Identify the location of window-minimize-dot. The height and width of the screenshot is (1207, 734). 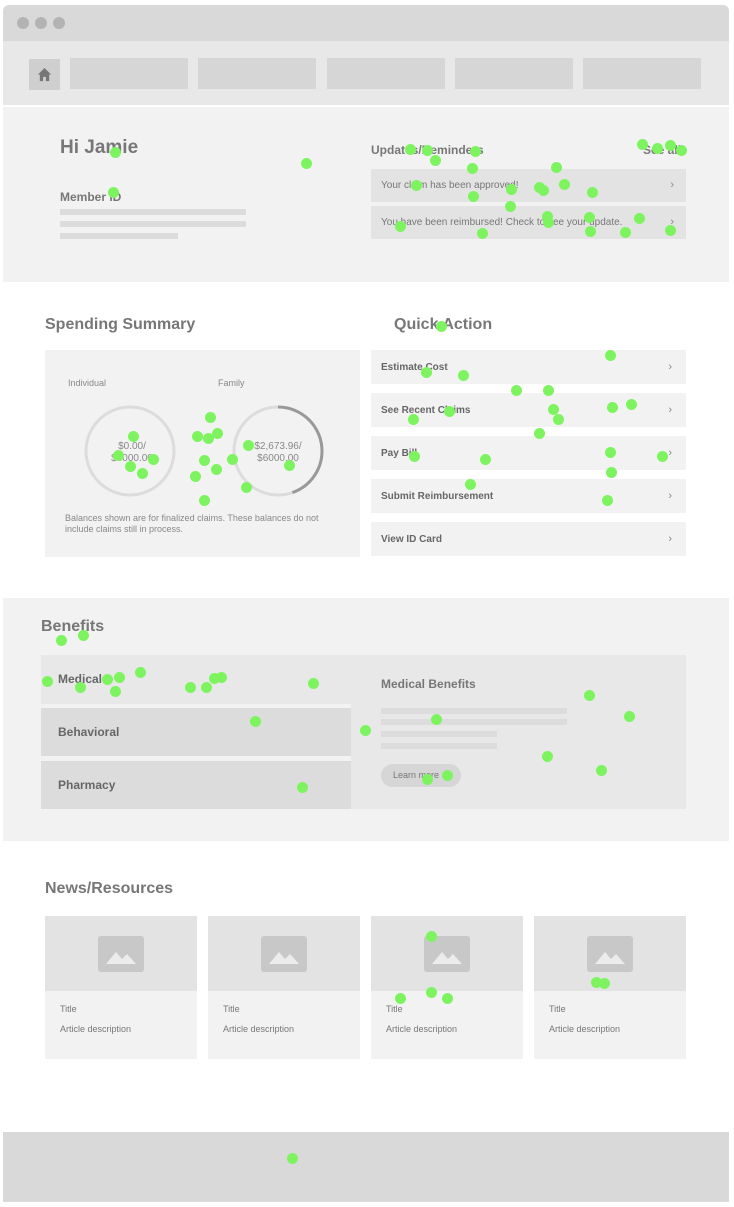
(41, 23).